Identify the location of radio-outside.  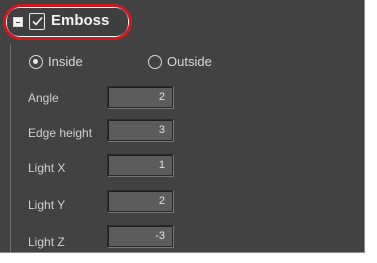
(155, 62).